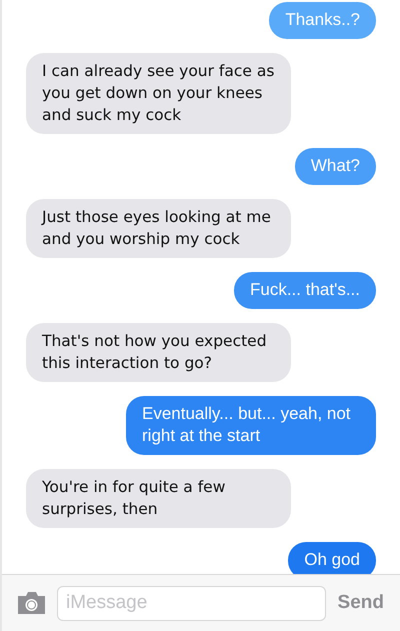 This screenshot has height=631, width=400. What do you see at coordinates (322, 20) in the screenshot?
I see `sent-message: Thanks..?` at bounding box center [322, 20].